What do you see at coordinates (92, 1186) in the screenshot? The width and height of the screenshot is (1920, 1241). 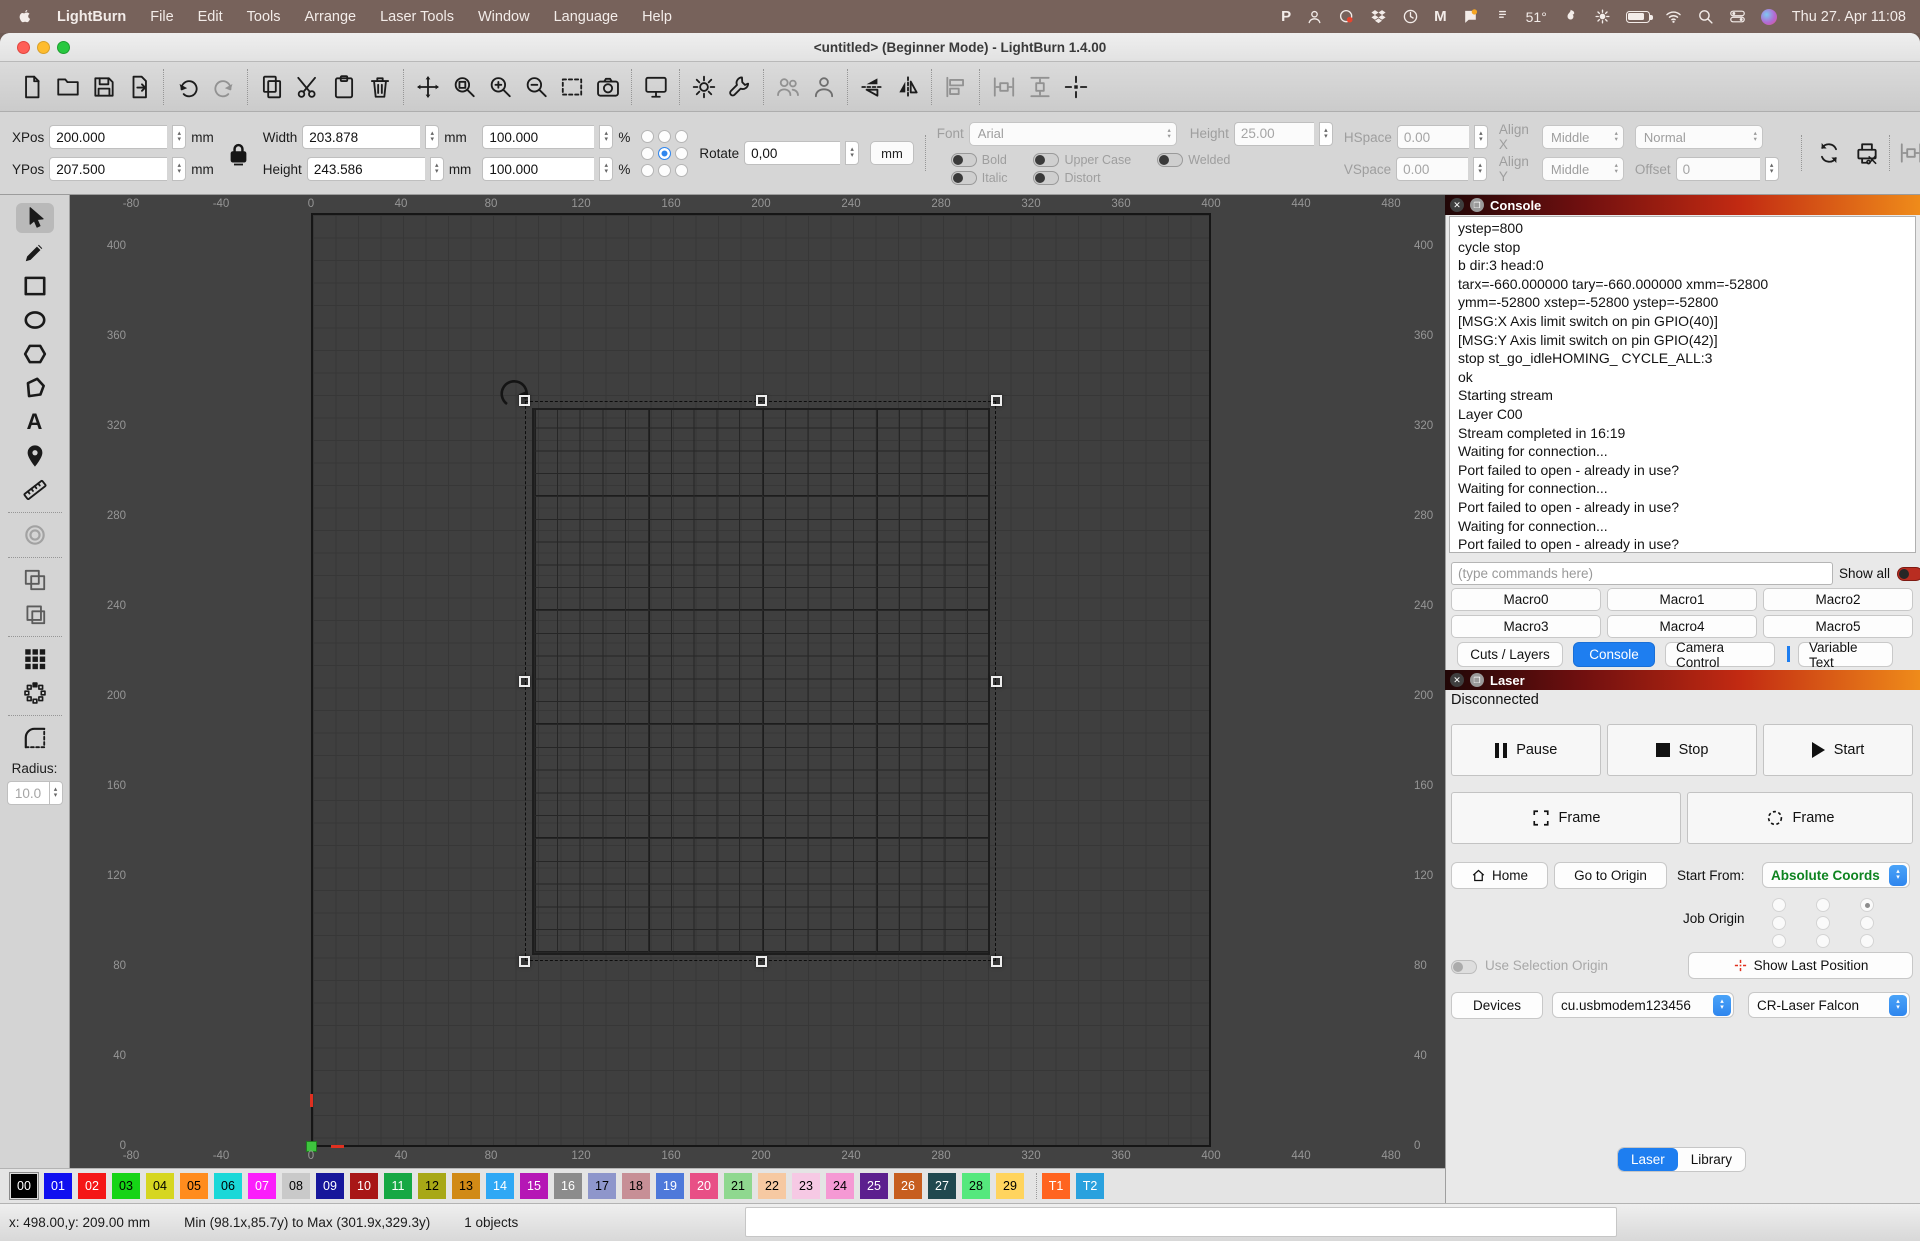 I see `palette-swatch-02: 02` at bounding box center [92, 1186].